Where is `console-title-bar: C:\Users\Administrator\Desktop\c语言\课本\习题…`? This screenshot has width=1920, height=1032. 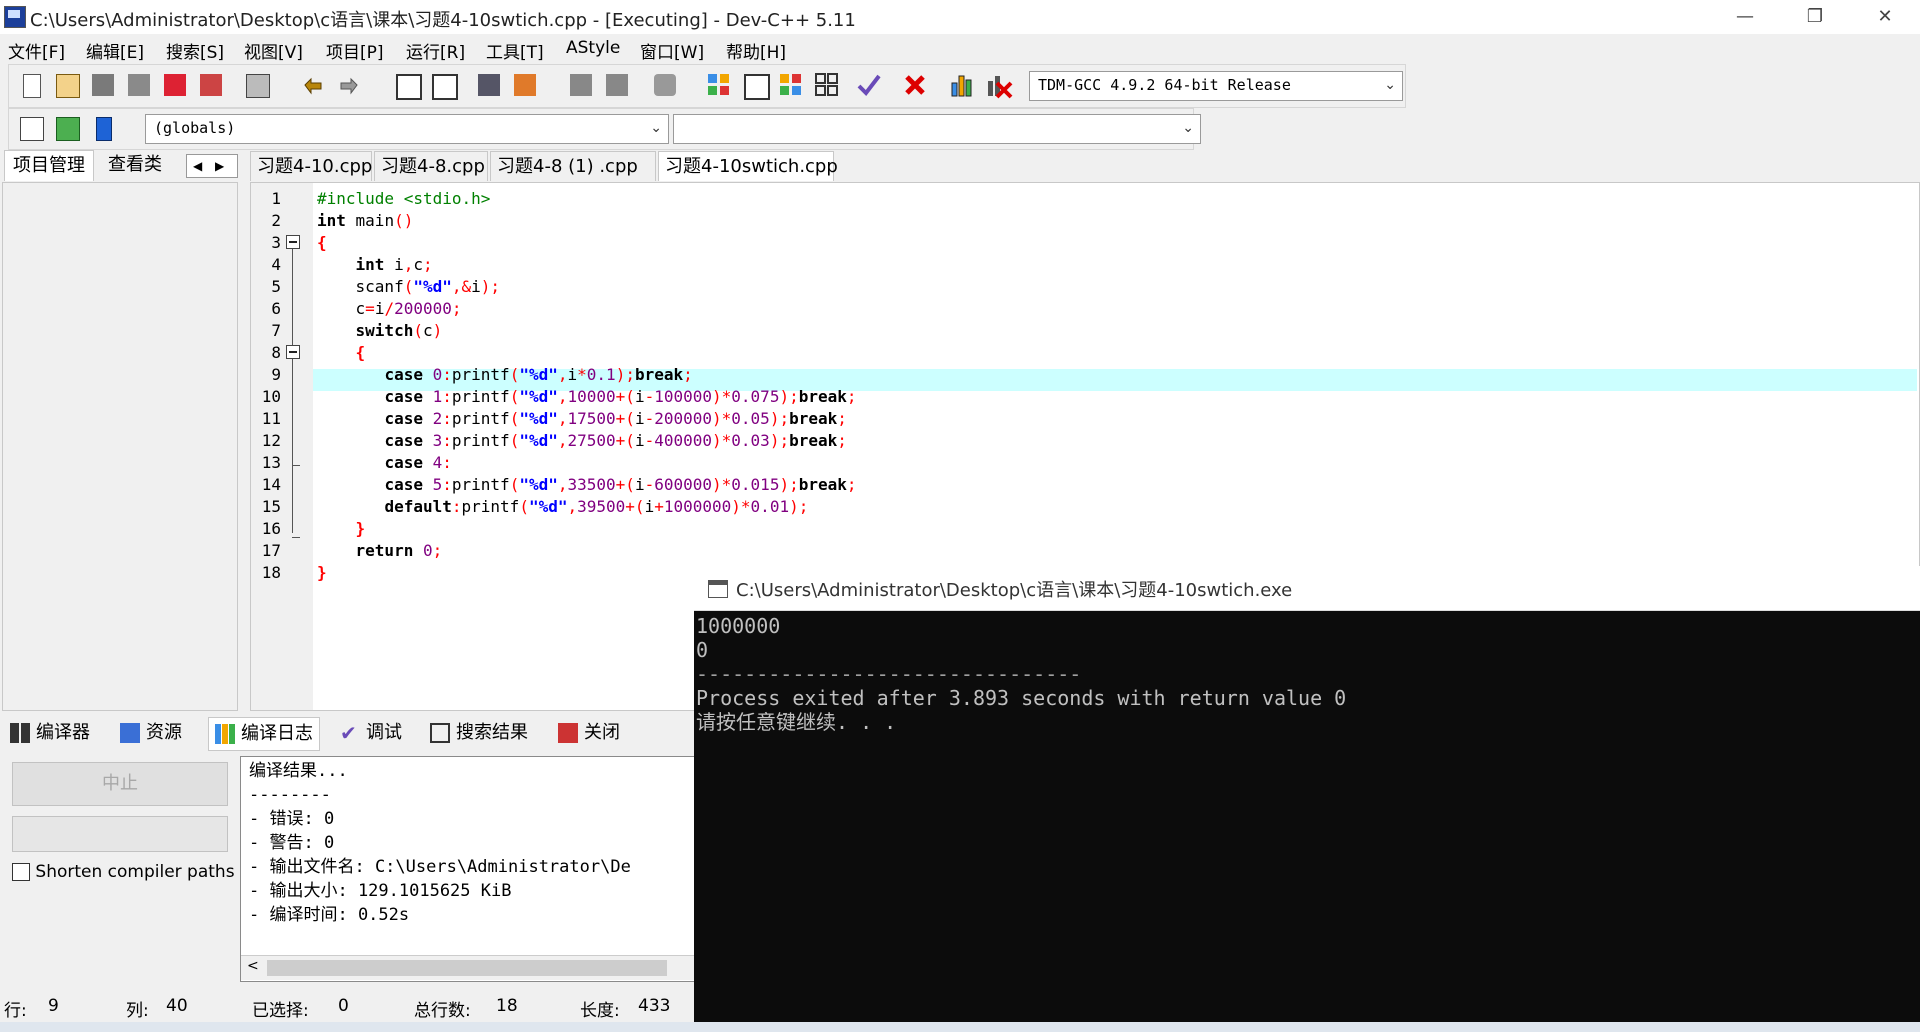 console-title-bar: C:\Users\Administrator\Desktop\c语言\课本\习题… is located at coordinates (1307, 588).